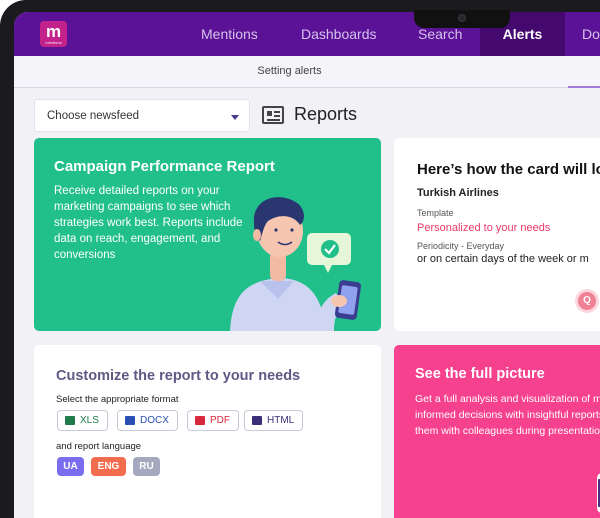 This screenshot has width=600, height=518. I want to click on report-icon, so click(273, 115).